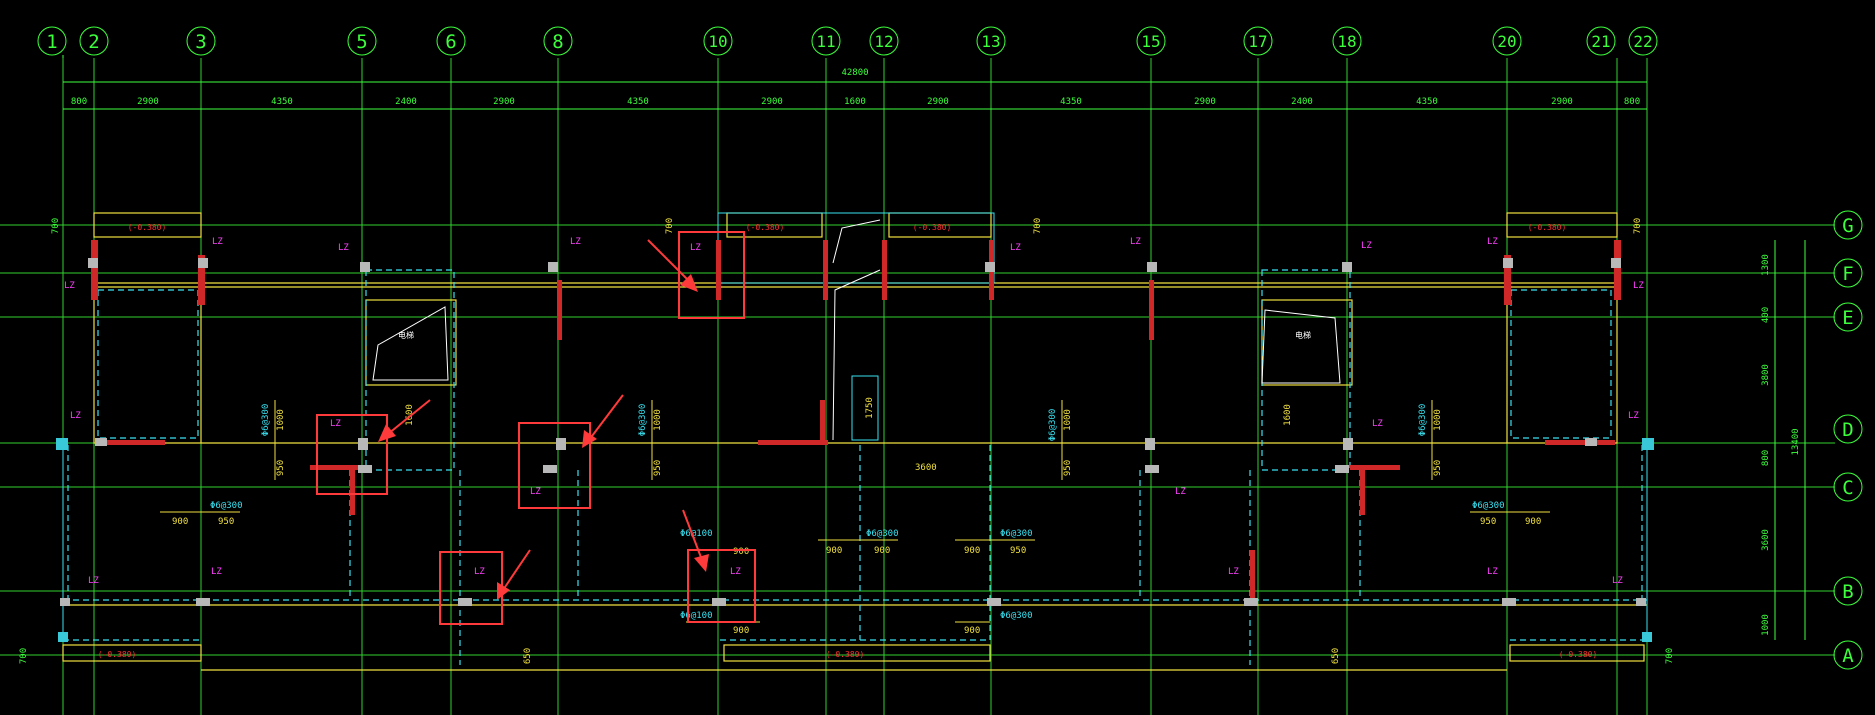  Describe the element at coordinates (870, 408) in the screenshot. I see `svg-text: 1750` at that location.